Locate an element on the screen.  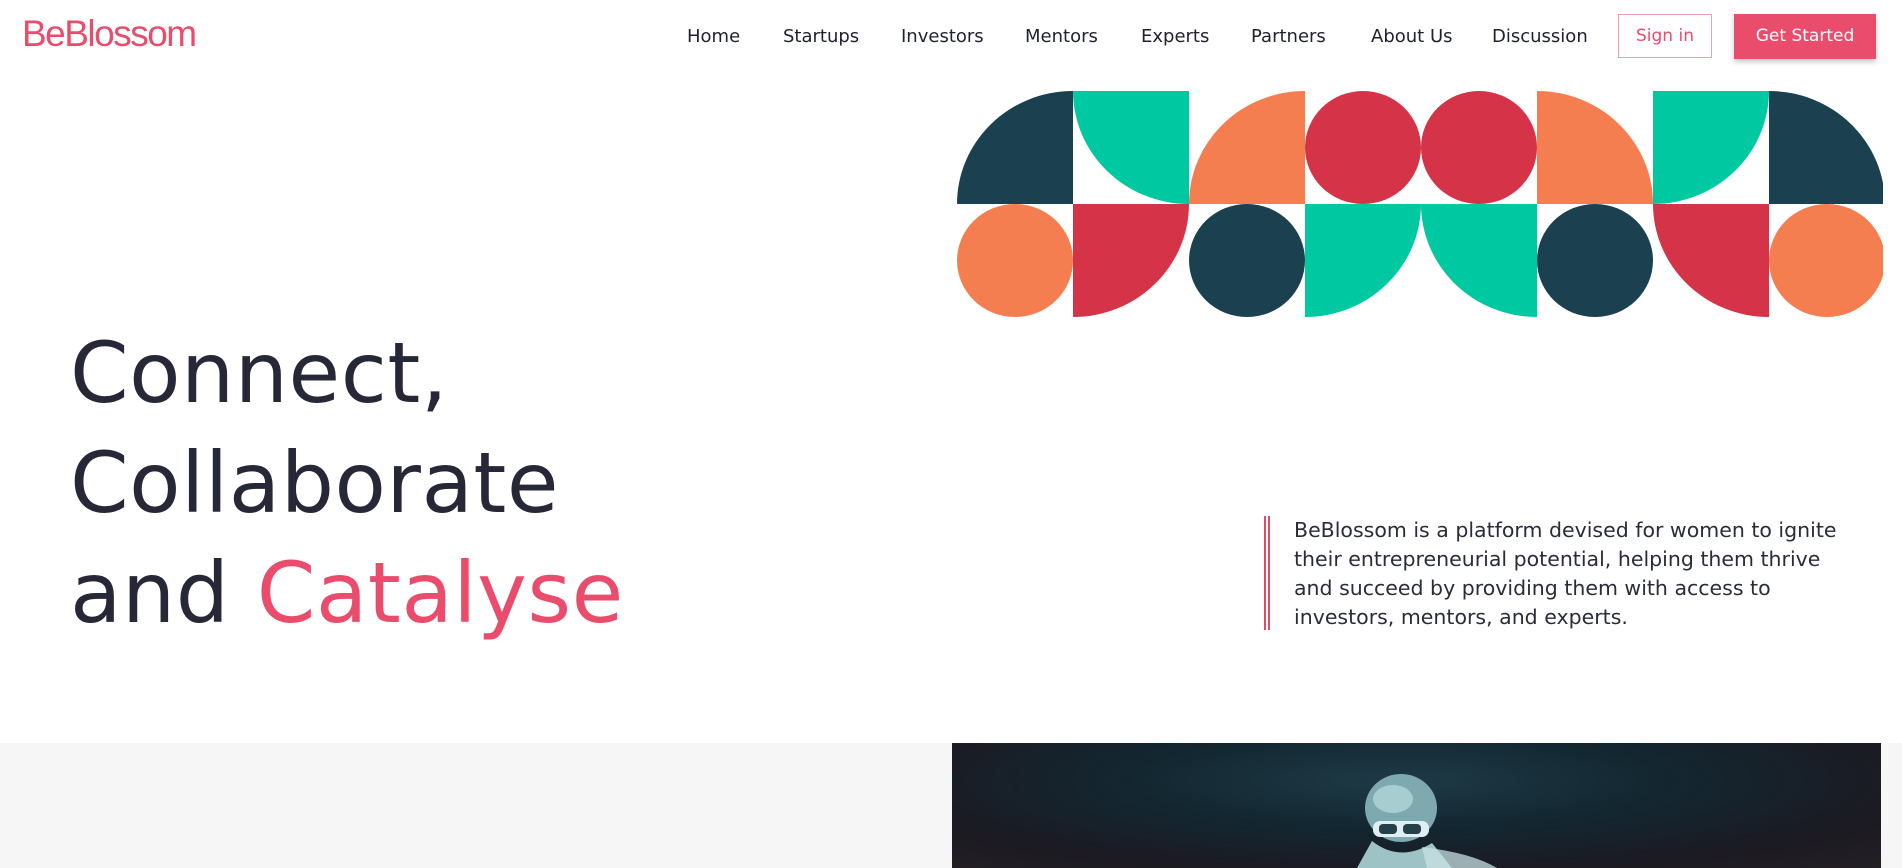
geometric-pattern is located at coordinates (1420, 204).